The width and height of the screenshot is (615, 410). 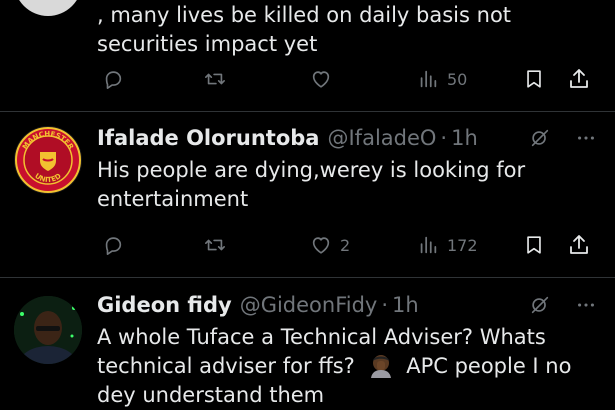 I want to click on profile-photo, so click(x=48, y=330).